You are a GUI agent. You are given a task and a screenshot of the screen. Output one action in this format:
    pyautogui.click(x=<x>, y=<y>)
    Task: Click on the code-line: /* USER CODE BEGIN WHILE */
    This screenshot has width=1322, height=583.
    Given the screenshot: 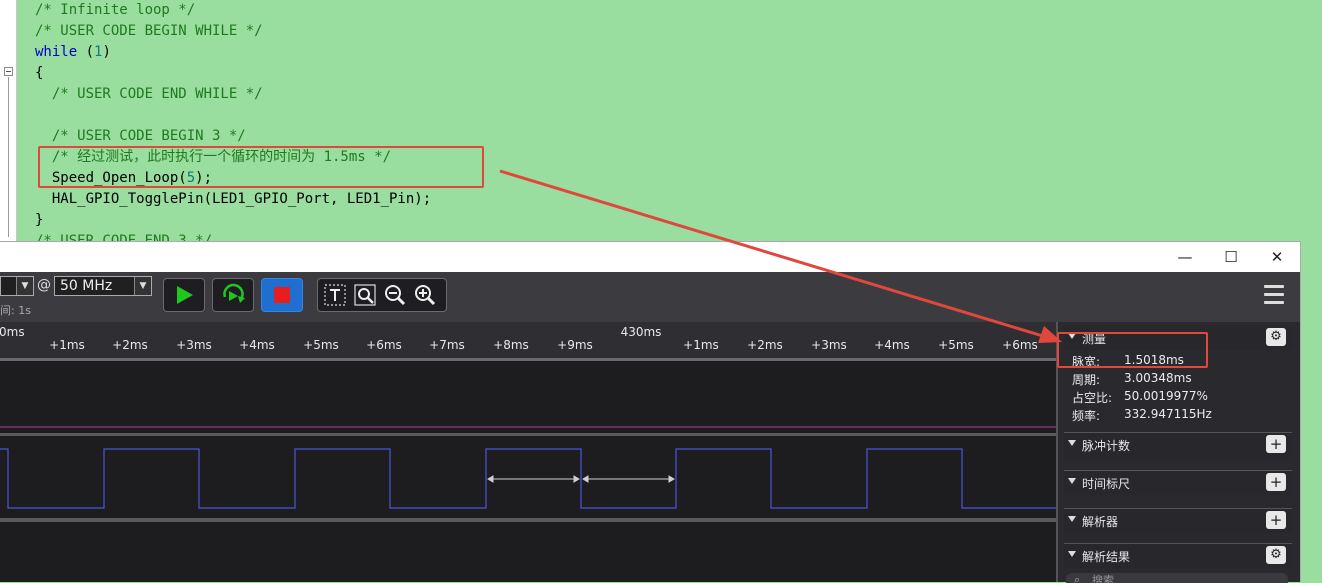 What is the action you would take?
    pyautogui.click(x=149, y=31)
    